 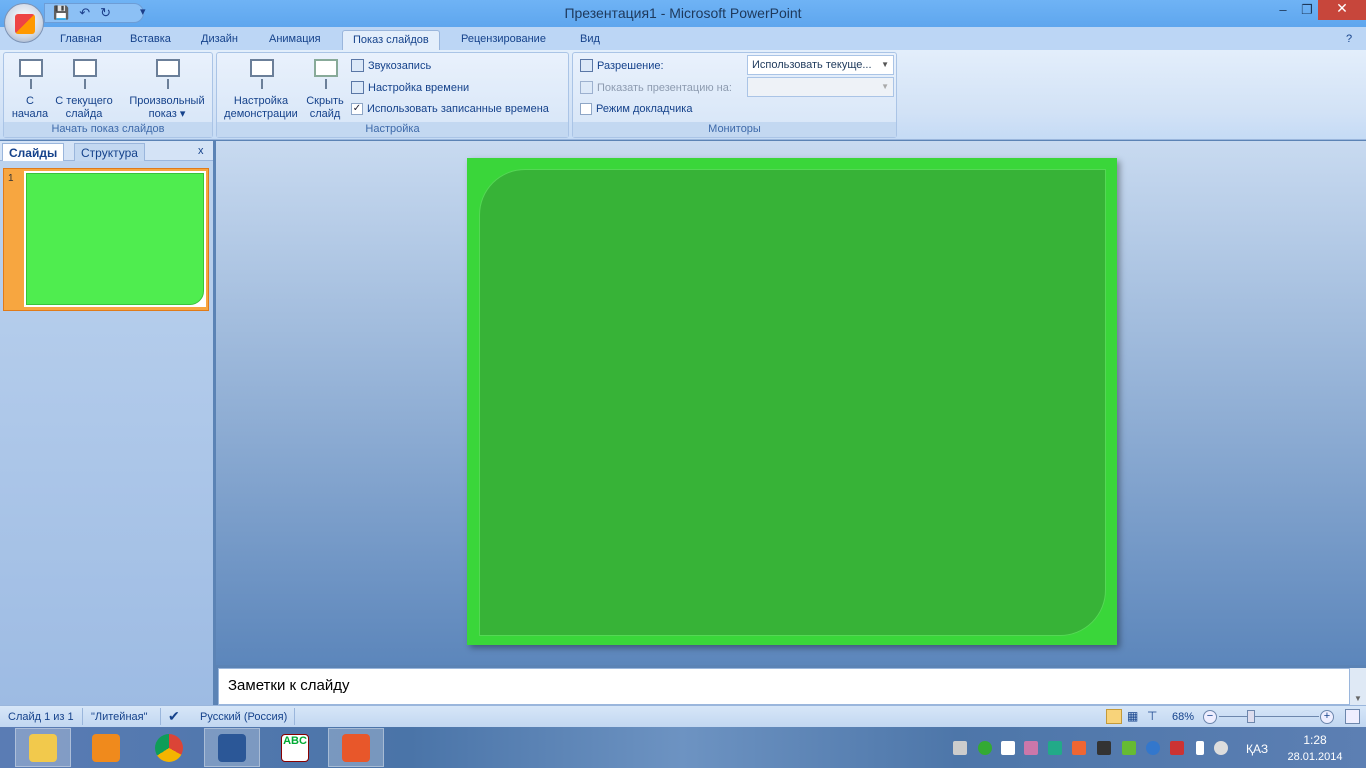 I want to click on taskbar-media-player, so click(x=106, y=747).